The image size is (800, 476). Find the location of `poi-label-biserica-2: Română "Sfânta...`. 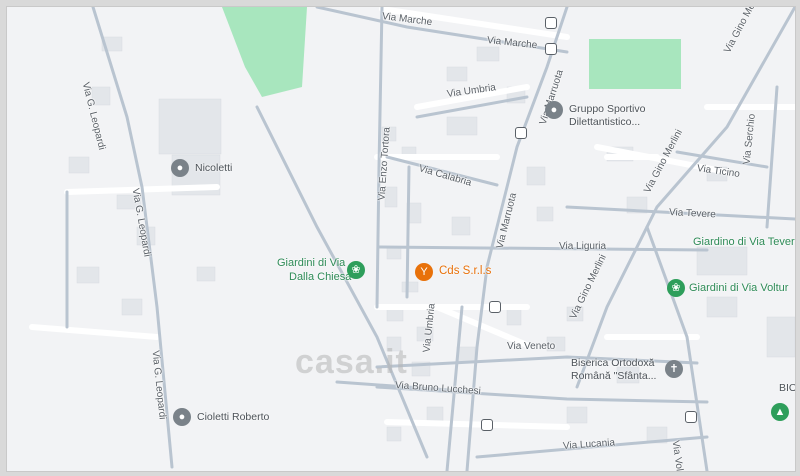

poi-label-biserica-2: Română "Sfânta... is located at coordinates (613, 376).